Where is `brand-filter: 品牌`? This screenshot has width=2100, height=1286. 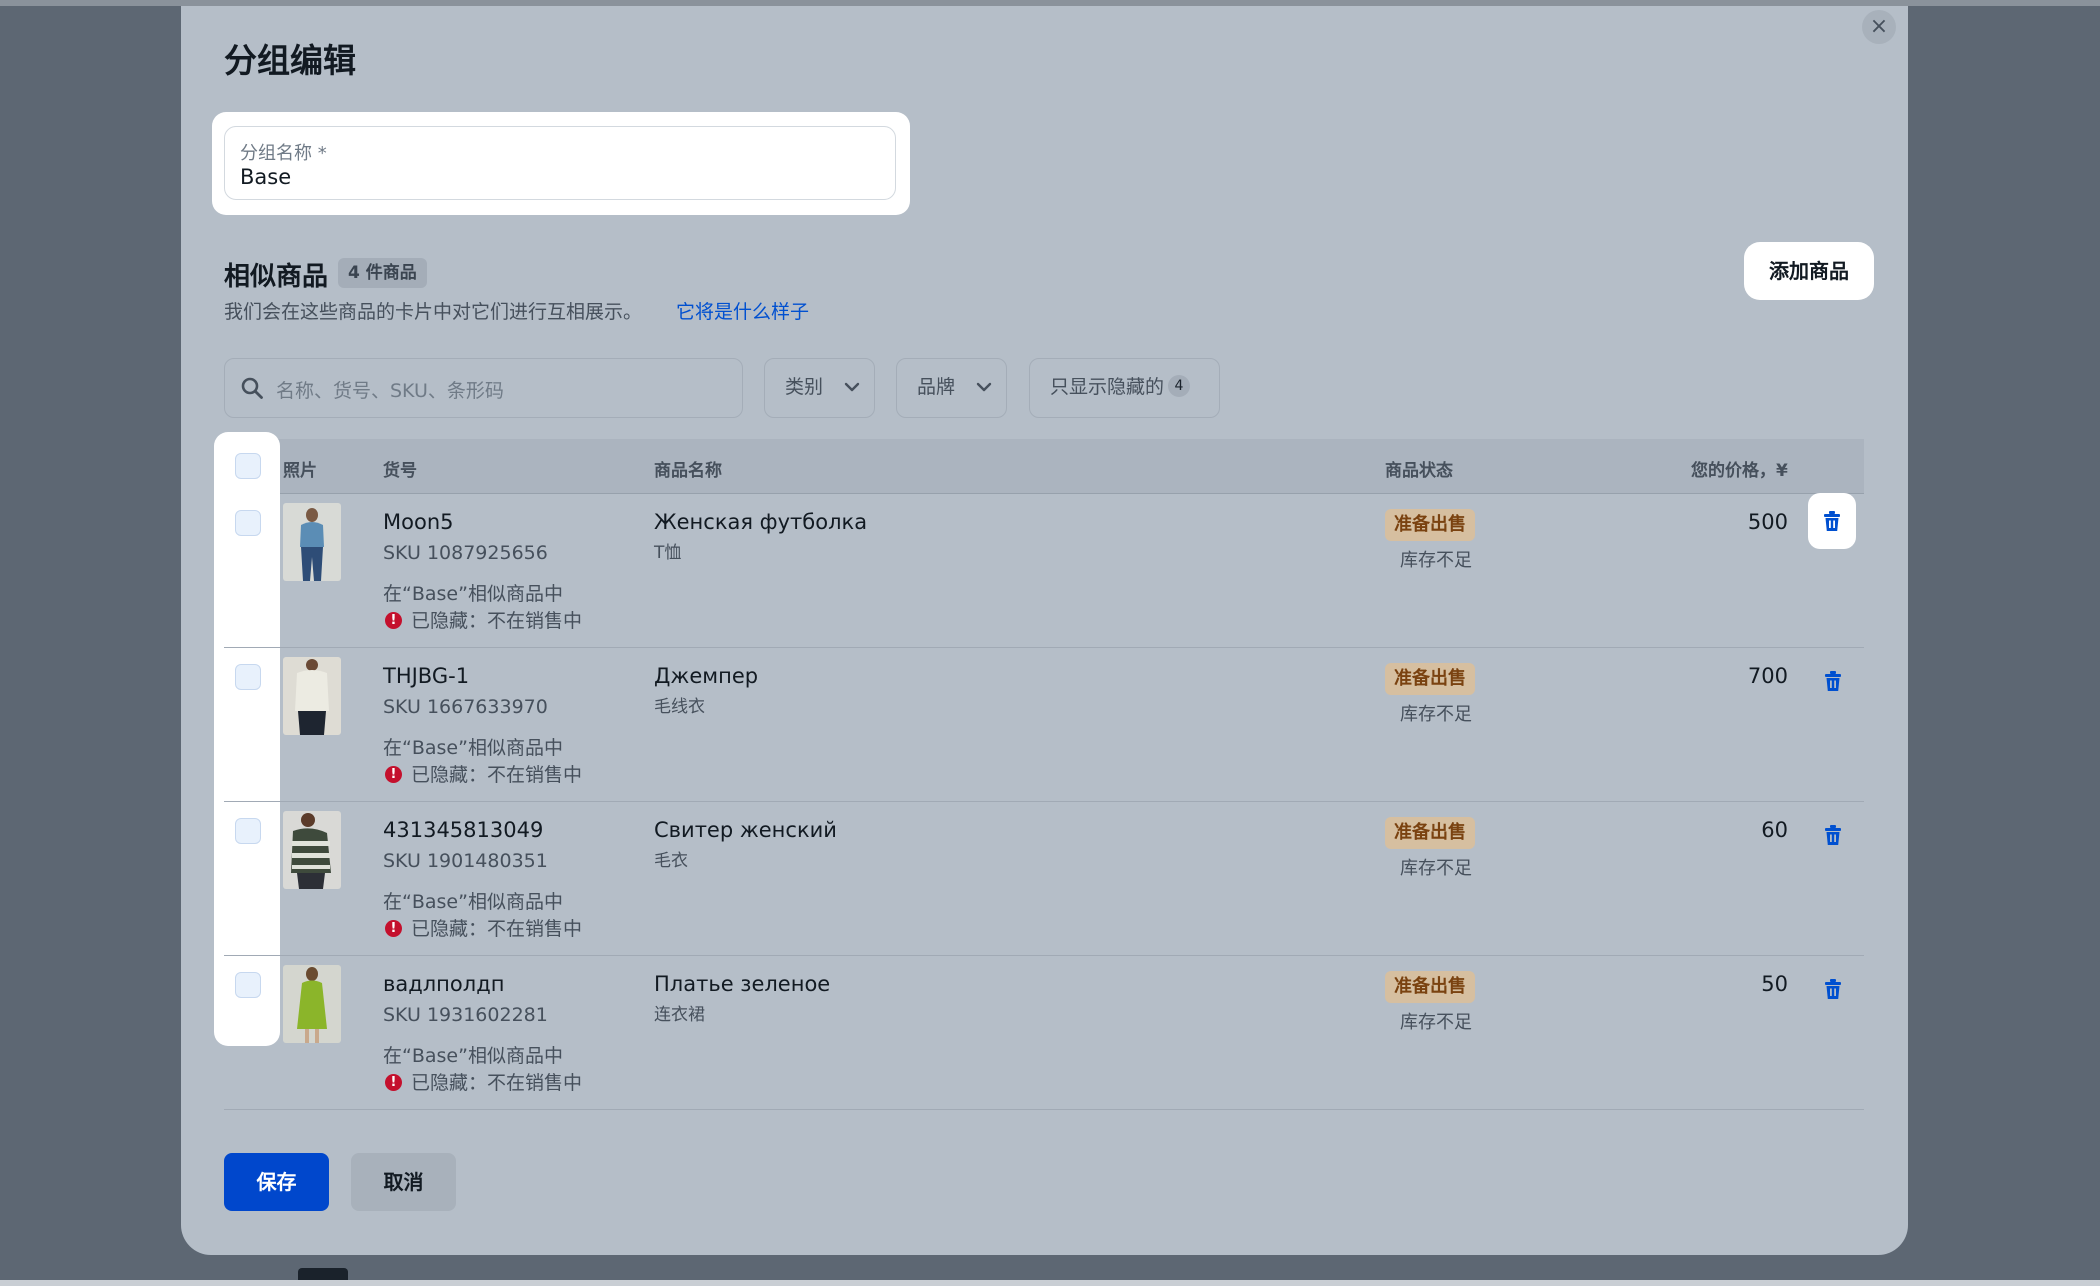 brand-filter: 品牌 is located at coordinates (951, 388).